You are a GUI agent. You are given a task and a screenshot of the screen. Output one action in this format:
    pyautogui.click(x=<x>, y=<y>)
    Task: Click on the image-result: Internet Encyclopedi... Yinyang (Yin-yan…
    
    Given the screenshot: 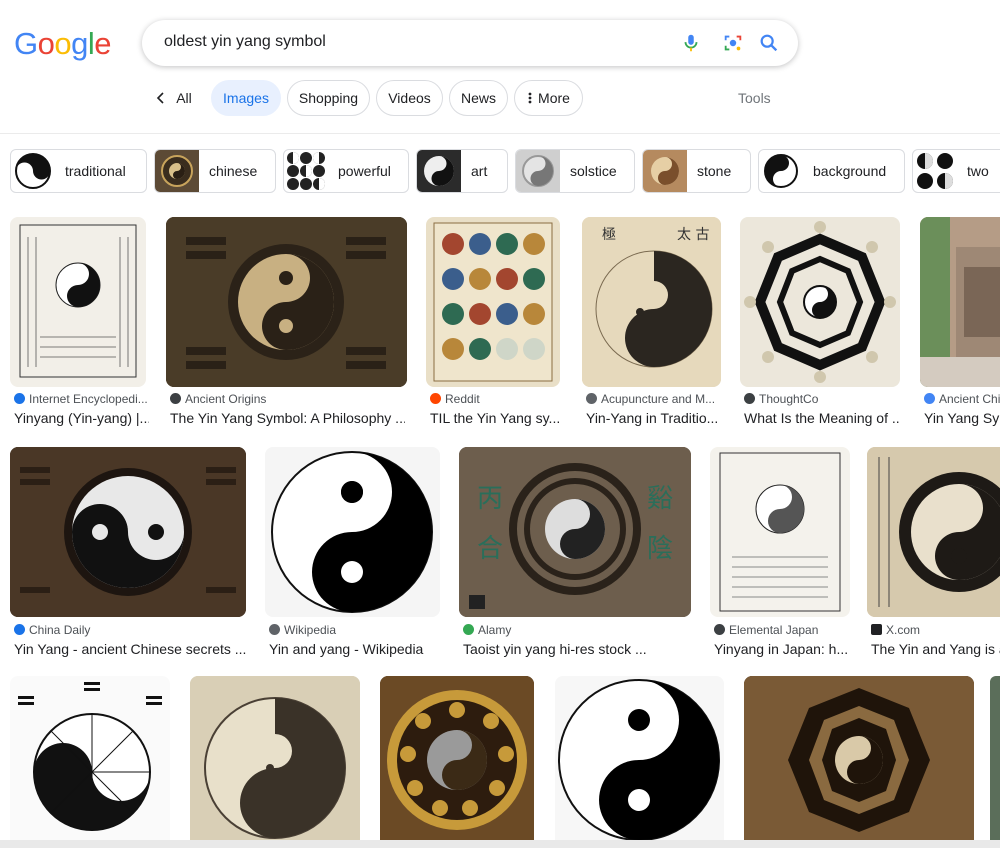 What is the action you would take?
    pyautogui.click(x=81, y=324)
    